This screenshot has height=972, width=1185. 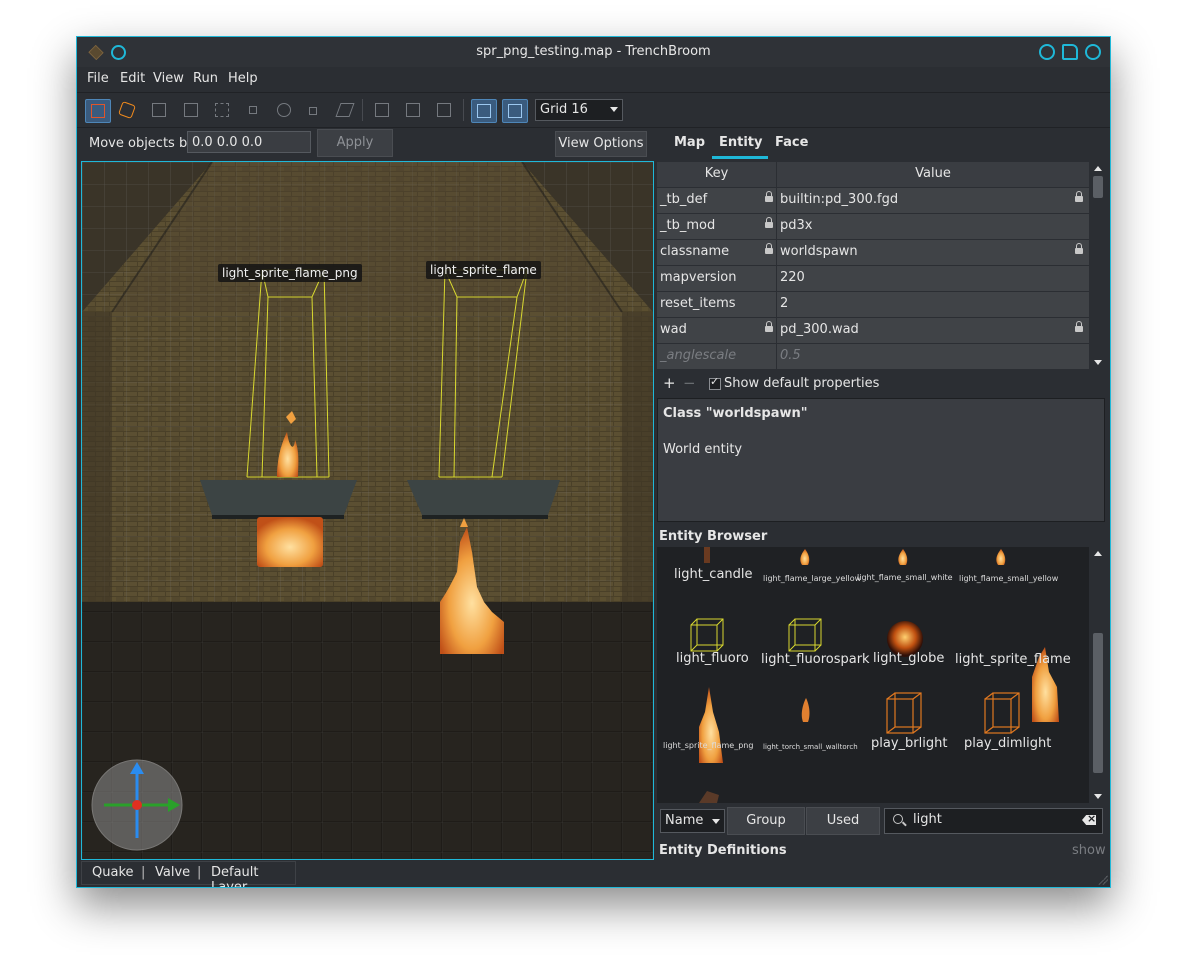 I want to click on tab-map: Map, so click(x=689, y=142).